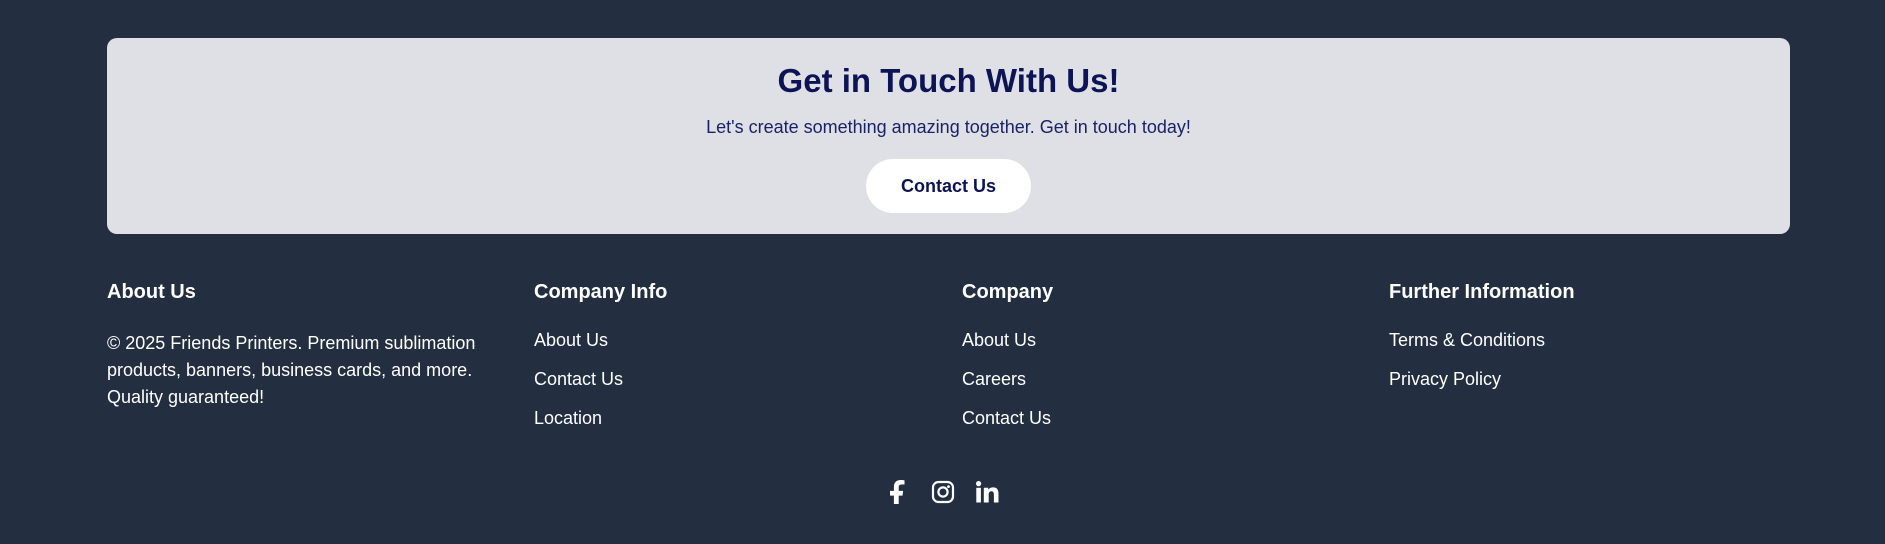 The width and height of the screenshot is (1885, 544). What do you see at coordinates (1445, 379) in the screenshot?
I see `footer-link-privacy: Privacy Policy` at bounding box center [1445, 379].